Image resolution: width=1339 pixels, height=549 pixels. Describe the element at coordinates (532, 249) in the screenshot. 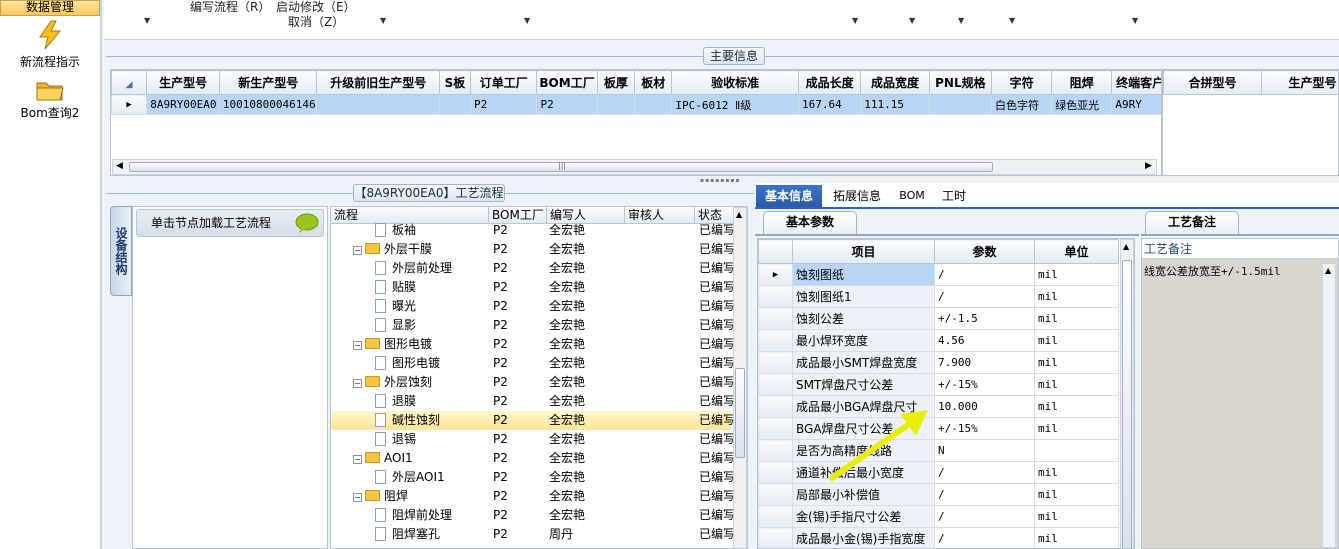

I see `flow-tree-row: − 外层干膜 P2 全宏艳 已编写` at that location.